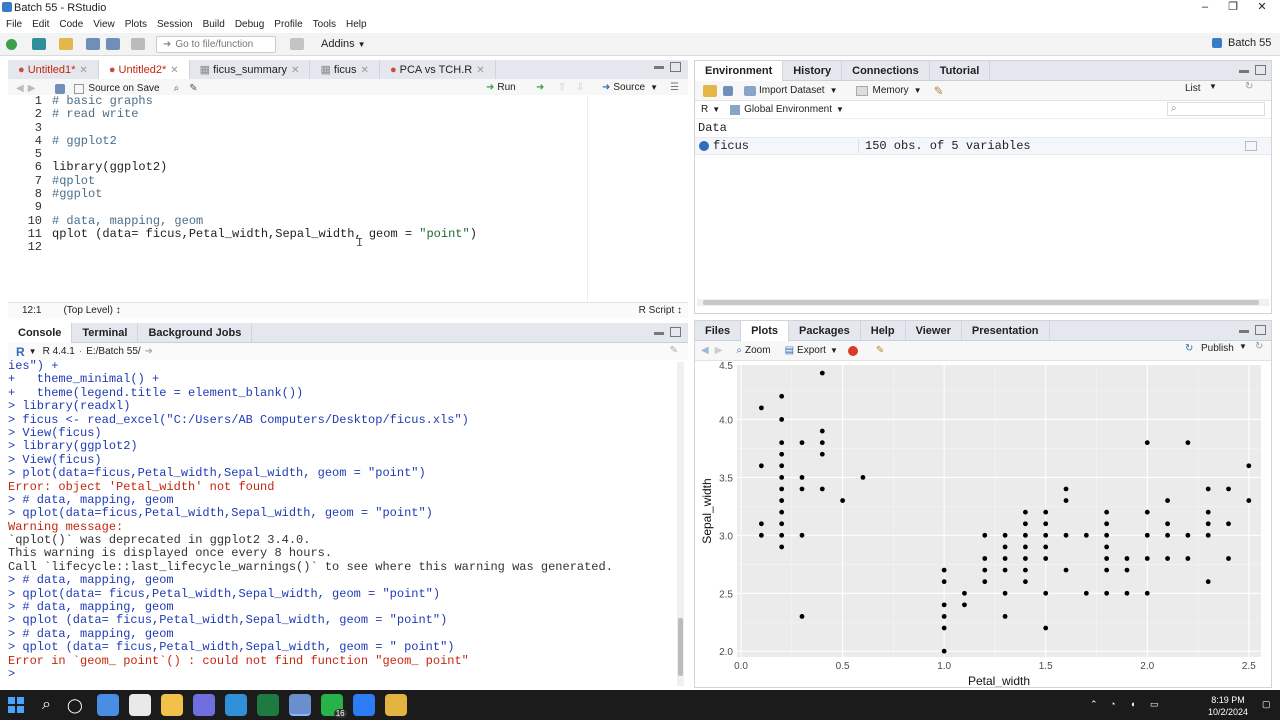 The image size is (1280, 720). What do you see at coordinates (20, 88) in the screenshot?
I see `back-arrow-icon: ◀` at bounding box center [20, 88].